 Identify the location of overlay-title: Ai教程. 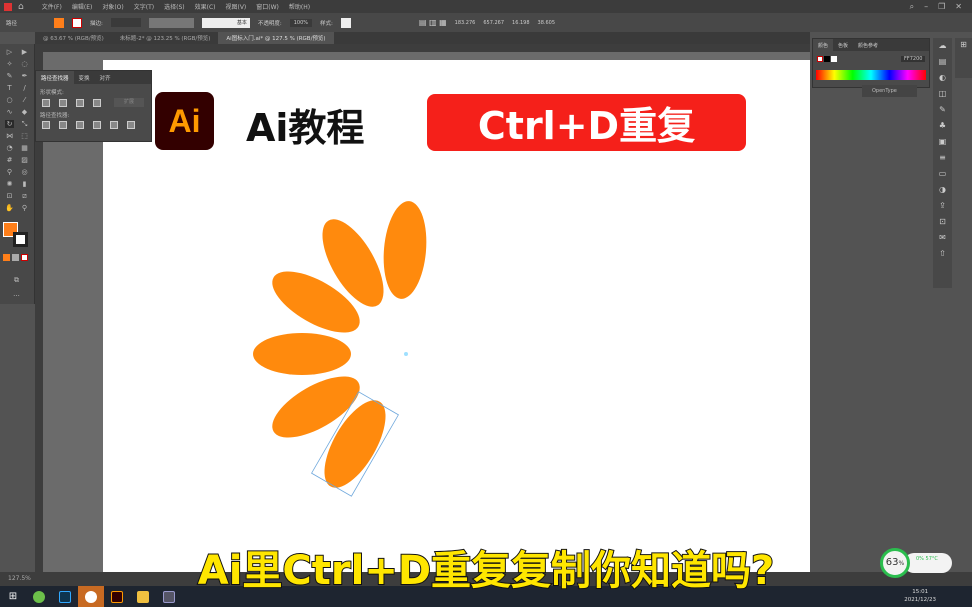
(305, 128).